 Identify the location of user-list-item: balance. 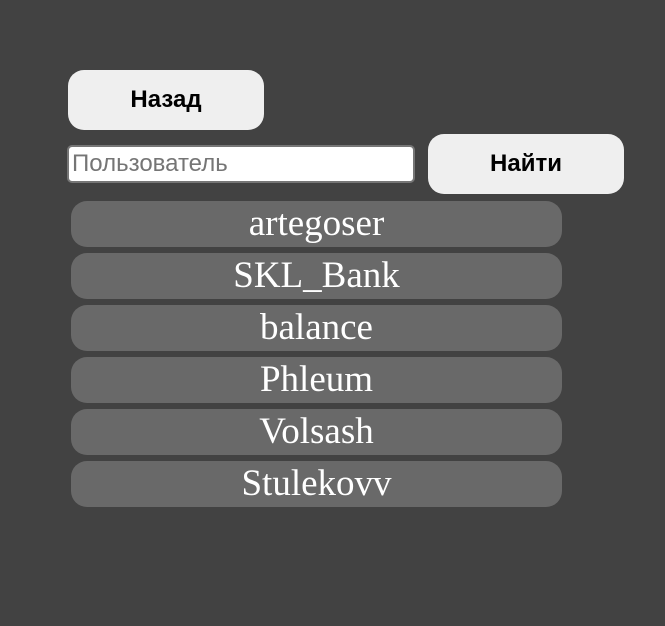
(316, 328).